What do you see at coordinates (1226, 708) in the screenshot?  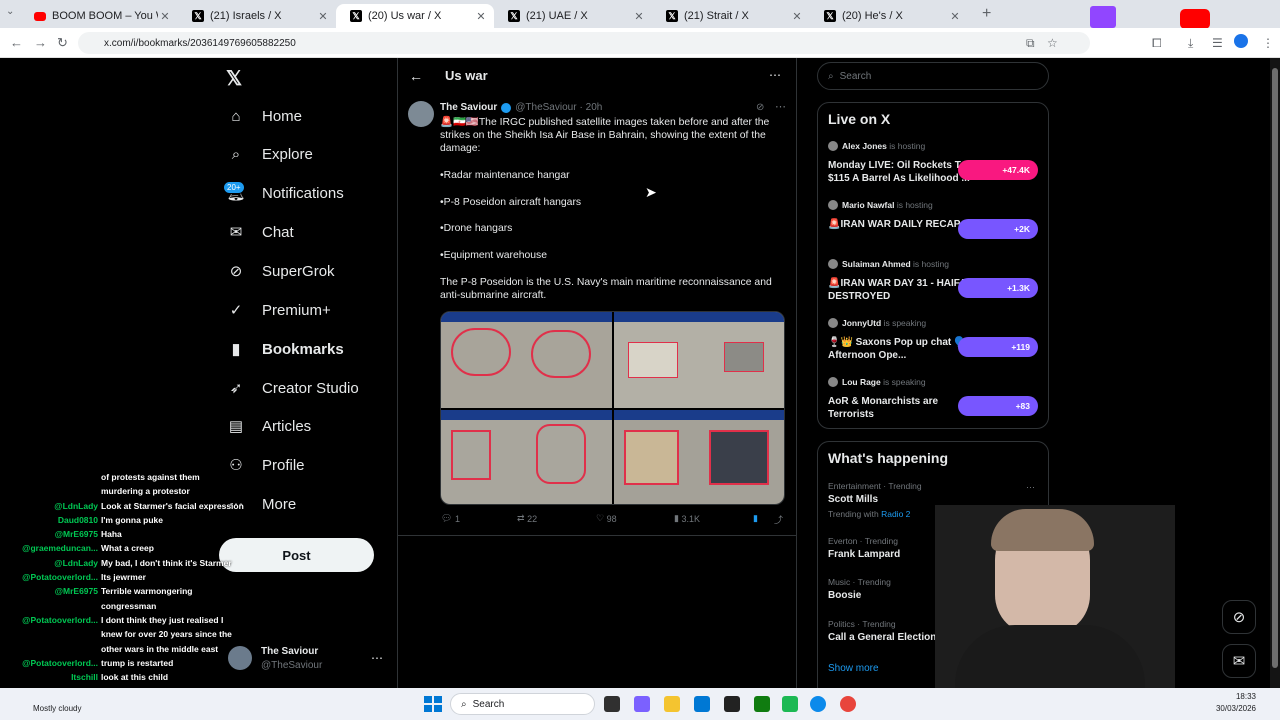 I see `clock-date: 30/03/2026` at bounding box center [1226, 708].